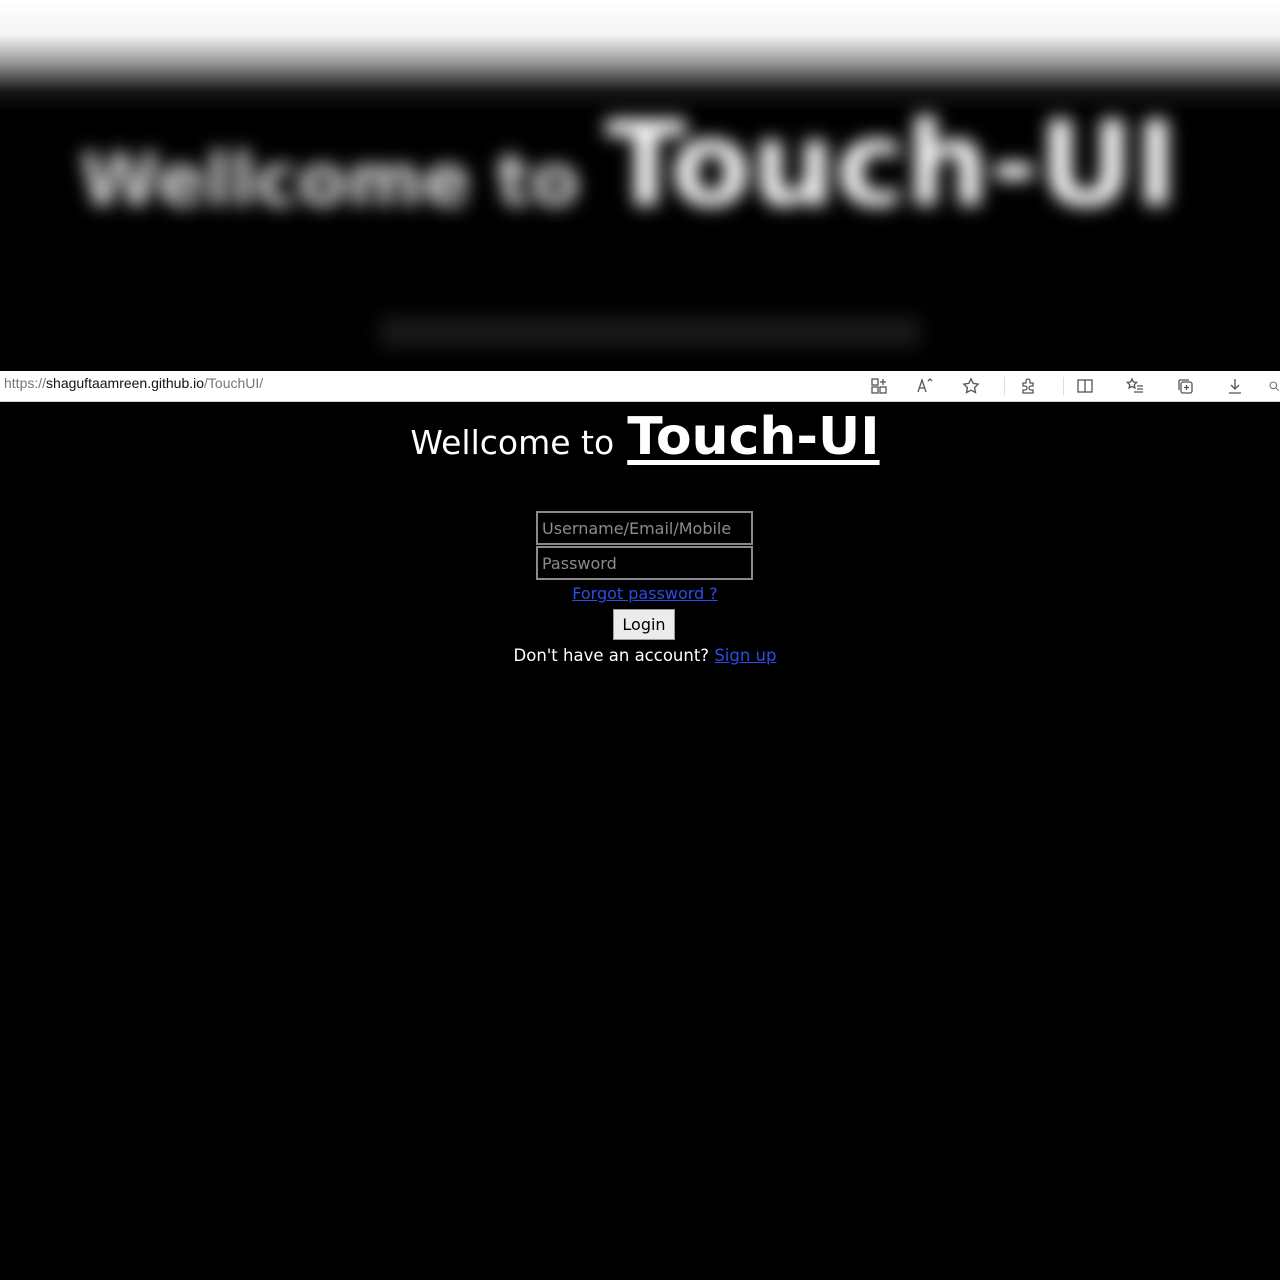  What do you see at coordinates (745, 655) in the screenshot?
I see `signup-link: Sign up` at bounding box center [745, 655].